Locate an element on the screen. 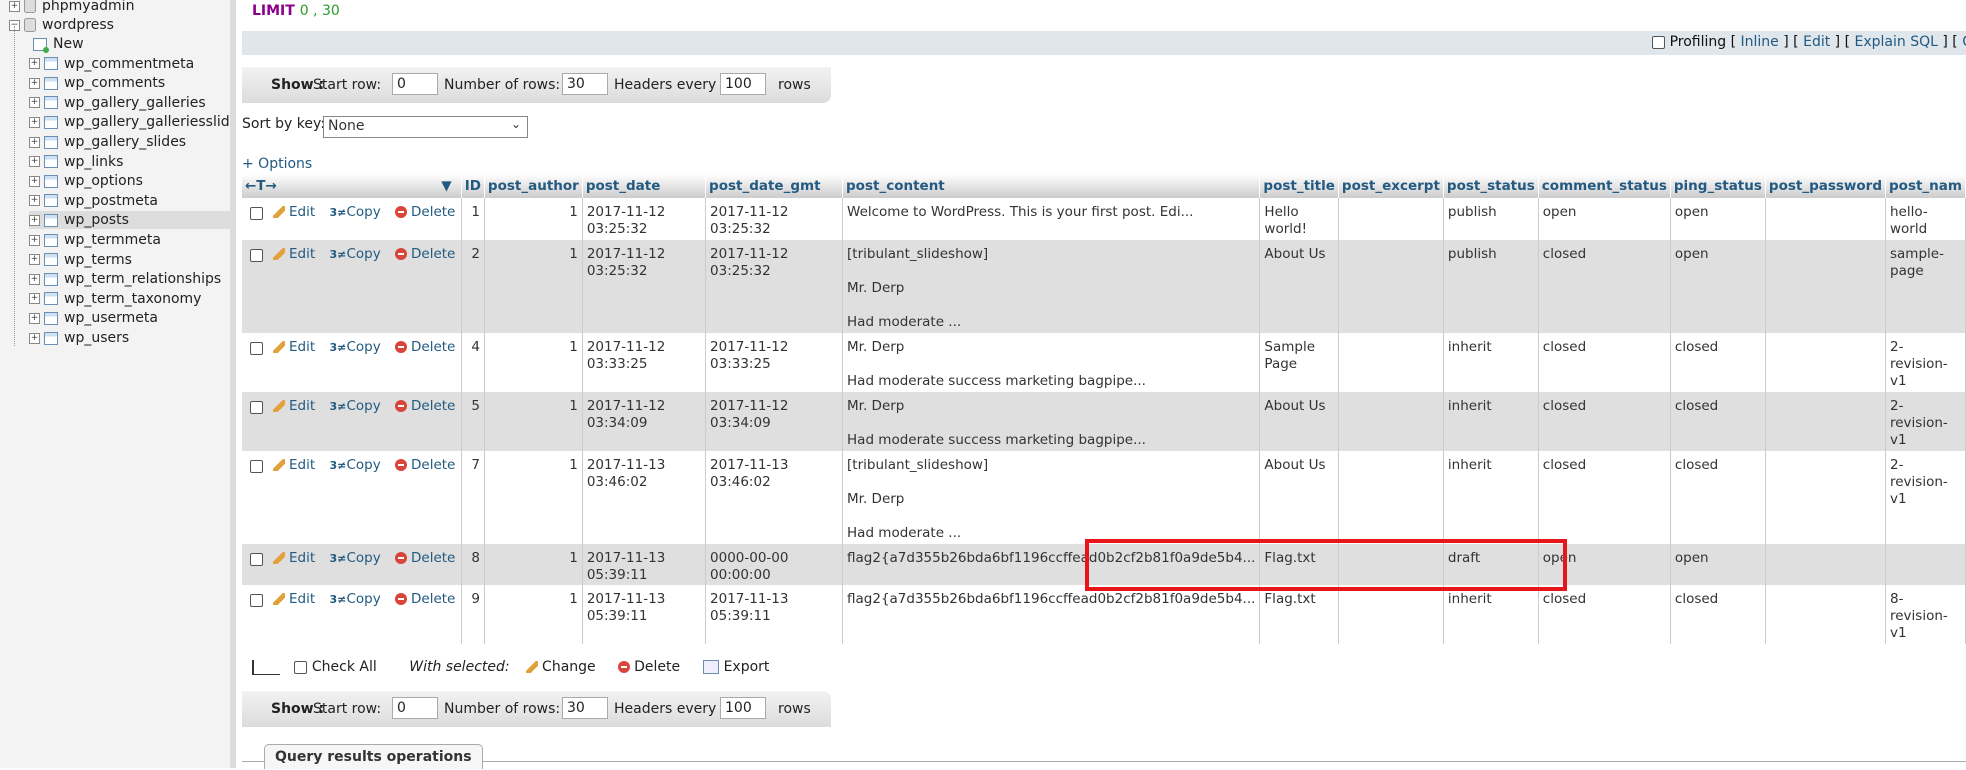 This screenshot has height=770, width=1966. sidebar-table-item: + wp_posts is located at coordinates (129, 220).